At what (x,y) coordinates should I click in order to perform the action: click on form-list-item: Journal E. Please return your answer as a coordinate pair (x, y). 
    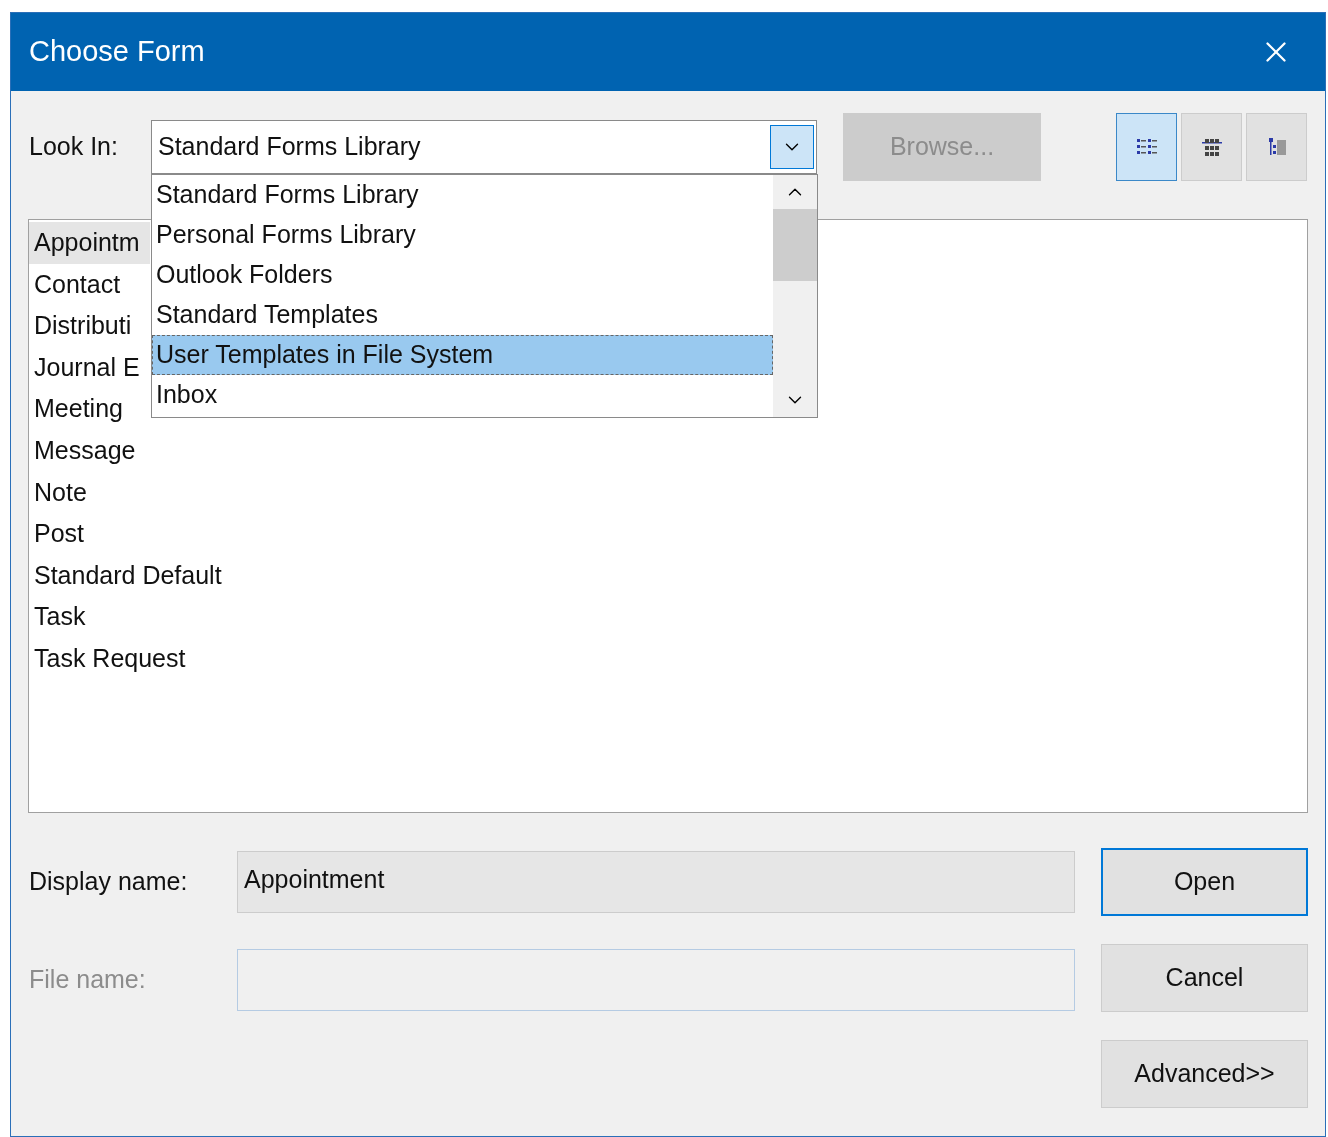
    Looking at the image, I should click on (89, 367).